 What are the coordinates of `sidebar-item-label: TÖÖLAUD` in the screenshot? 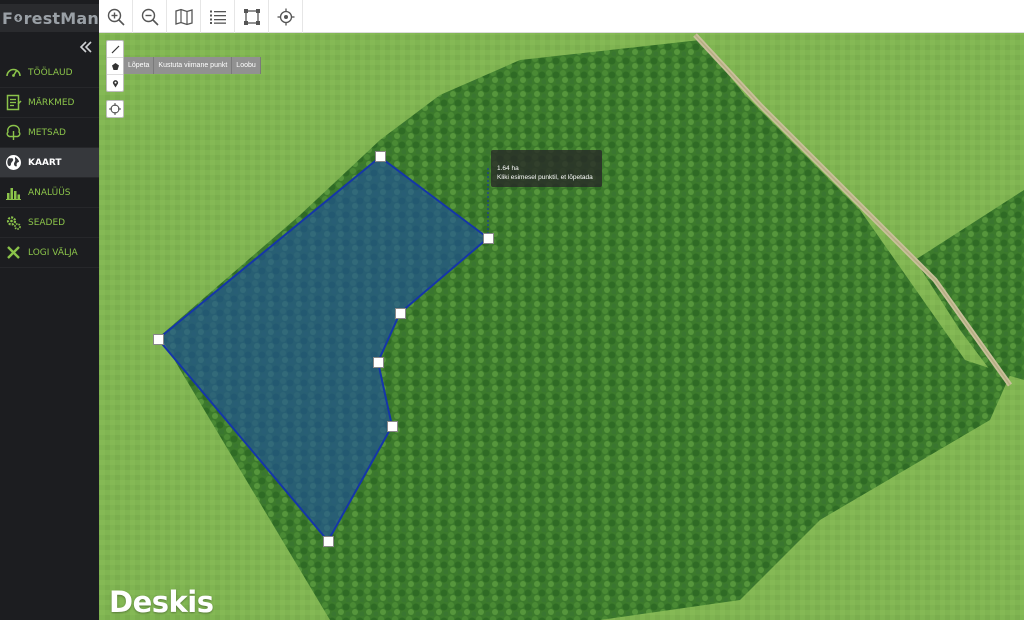 It's located at (50, 72).